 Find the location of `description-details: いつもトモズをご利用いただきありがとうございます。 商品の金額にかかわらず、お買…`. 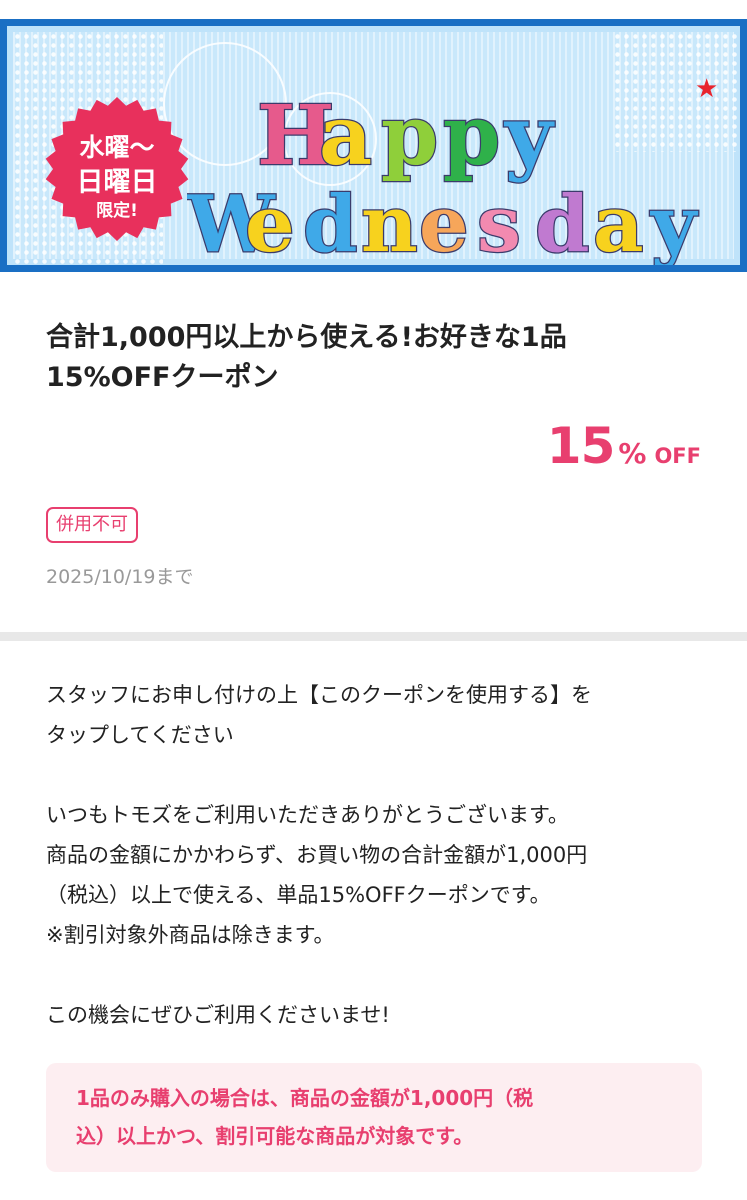

description-details: いつもトモズをご利用いただきありがとうございます。 商品の金額にかかわらず、お買… is located at coordinates (317, 875).